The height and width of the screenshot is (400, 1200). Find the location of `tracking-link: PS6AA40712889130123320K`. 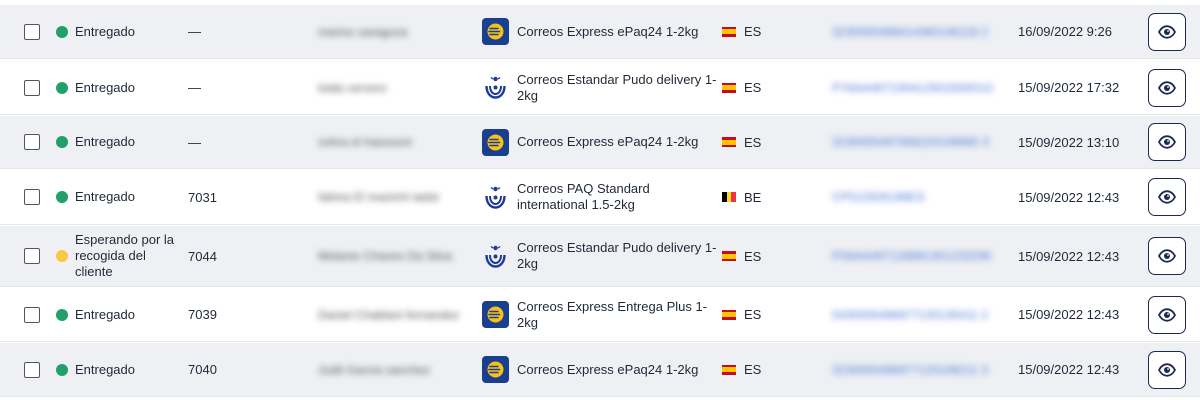

tracking-link: PS6AA40712889130123320K is located at coordinates (912, 256).